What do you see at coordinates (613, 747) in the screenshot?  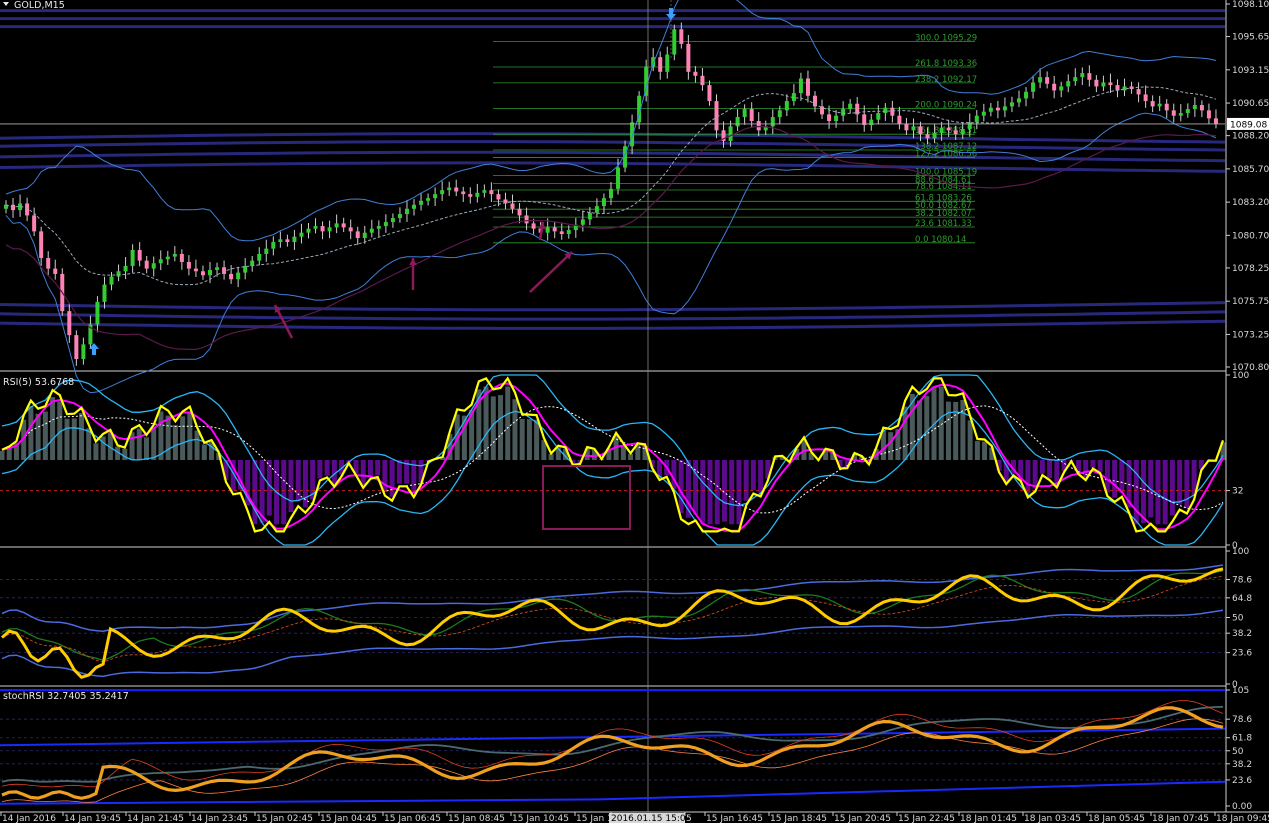 I see `stochrsi-panel` at bounding box center [613, 747].